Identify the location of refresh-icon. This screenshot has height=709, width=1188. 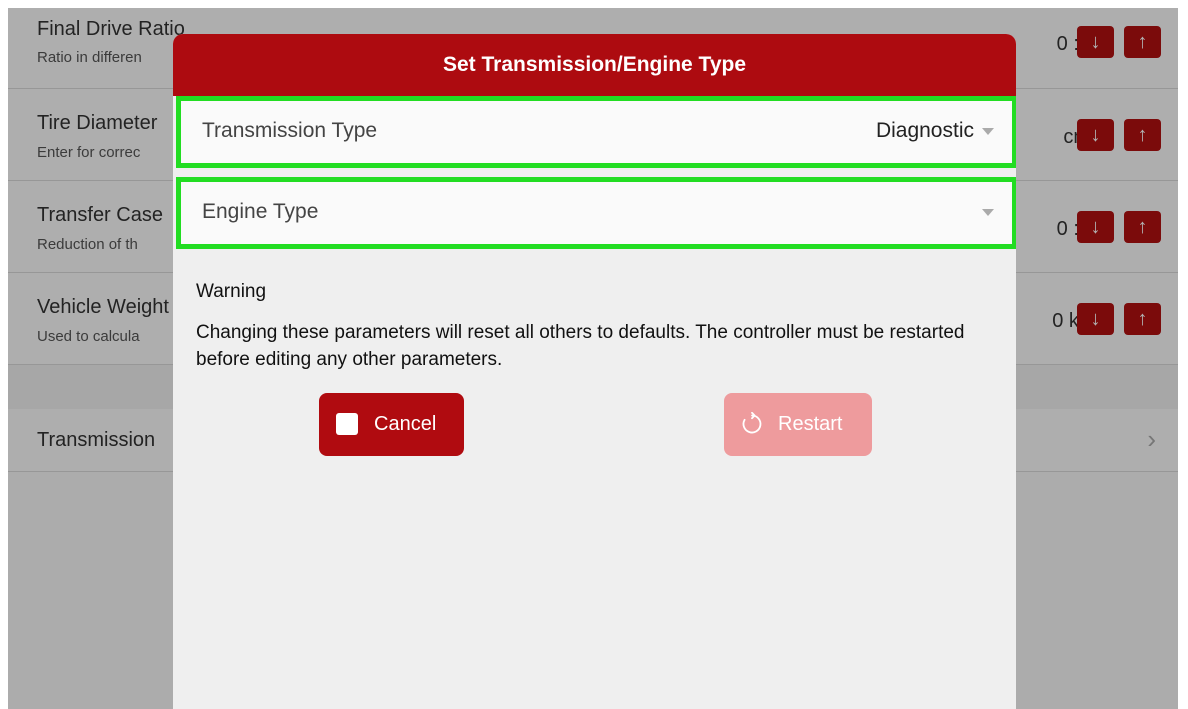
(752, 423).